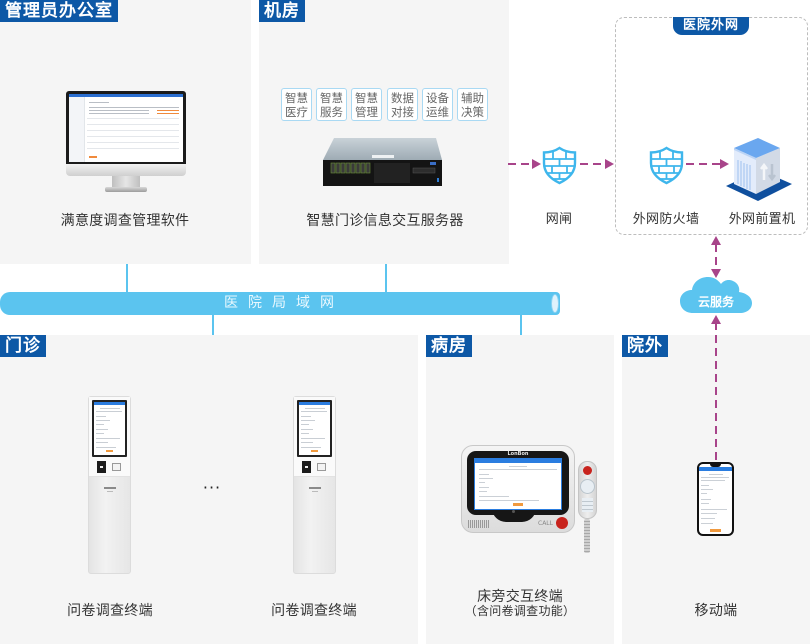 Image resolution: width=810 pixels, height=644 pixels. Describe the element at coordinates (716, 611) in the screenshot. I see `caption-mobile: 移动端` at that location.